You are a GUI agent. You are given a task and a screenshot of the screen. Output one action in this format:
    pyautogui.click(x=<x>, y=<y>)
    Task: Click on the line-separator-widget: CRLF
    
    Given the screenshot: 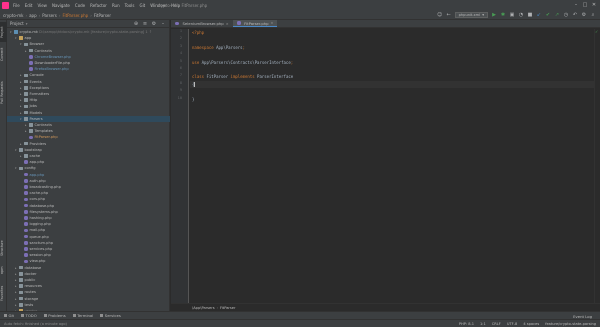 What is the action you would take?
    pyautogui.click(x=496, y=324)
    